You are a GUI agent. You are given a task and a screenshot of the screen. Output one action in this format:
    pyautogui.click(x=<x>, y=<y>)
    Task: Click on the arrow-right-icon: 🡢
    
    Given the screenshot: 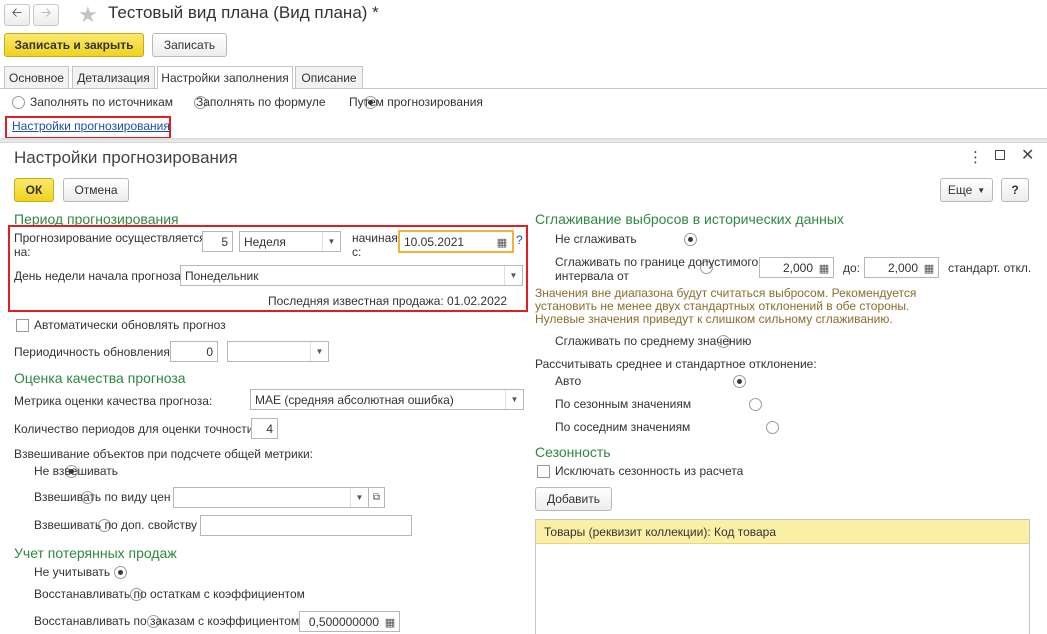 What is the action you would take?
    pyautogui.click(x=46, y=12)
    